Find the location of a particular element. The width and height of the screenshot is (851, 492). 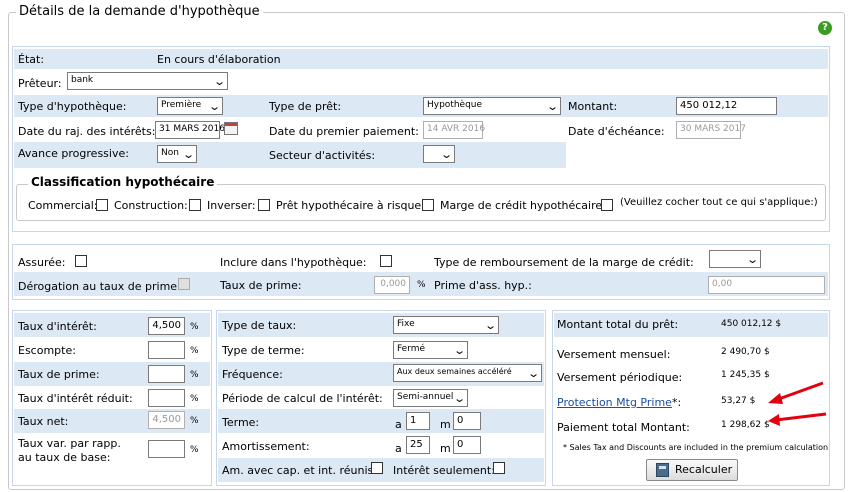

am-cap-label: Am. avec cap. et int. réunis: is located at coordinates (299, 470).